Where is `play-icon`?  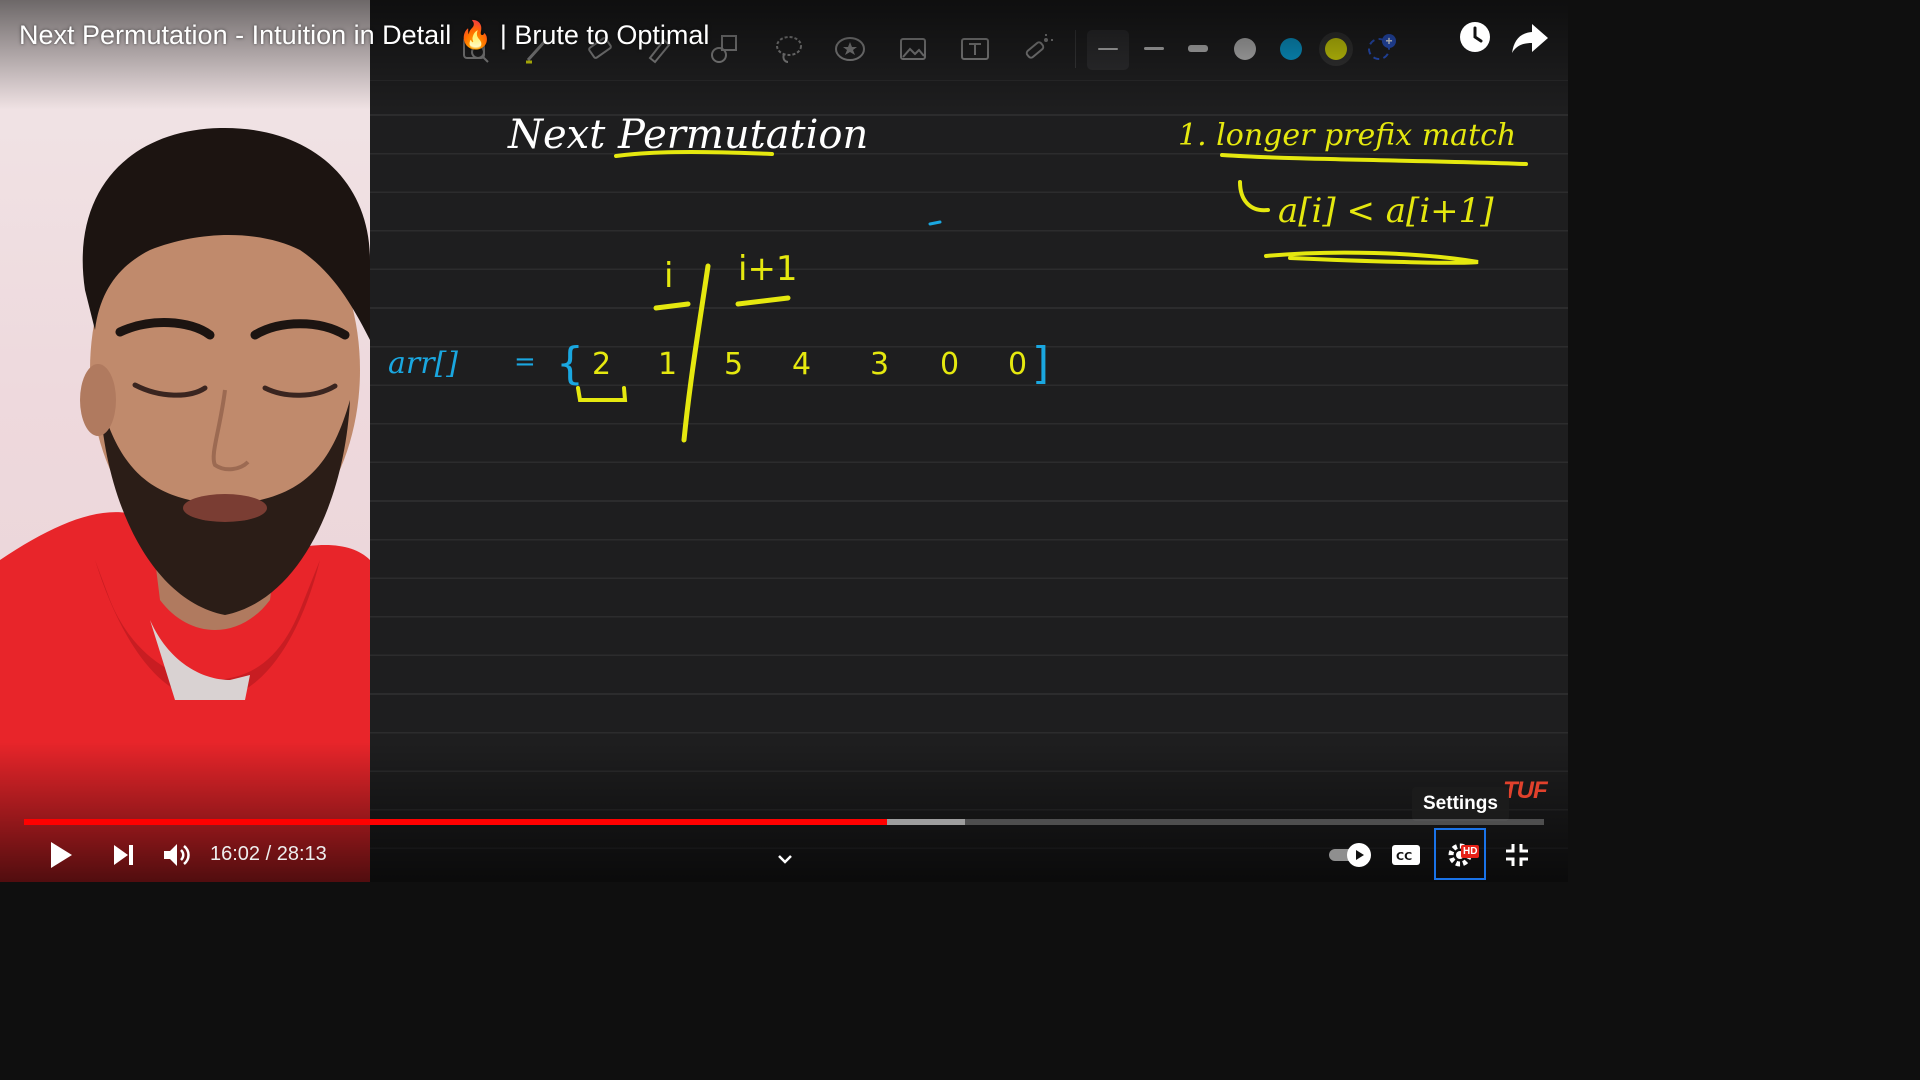 play-icon is located at coordinates (61, 855).